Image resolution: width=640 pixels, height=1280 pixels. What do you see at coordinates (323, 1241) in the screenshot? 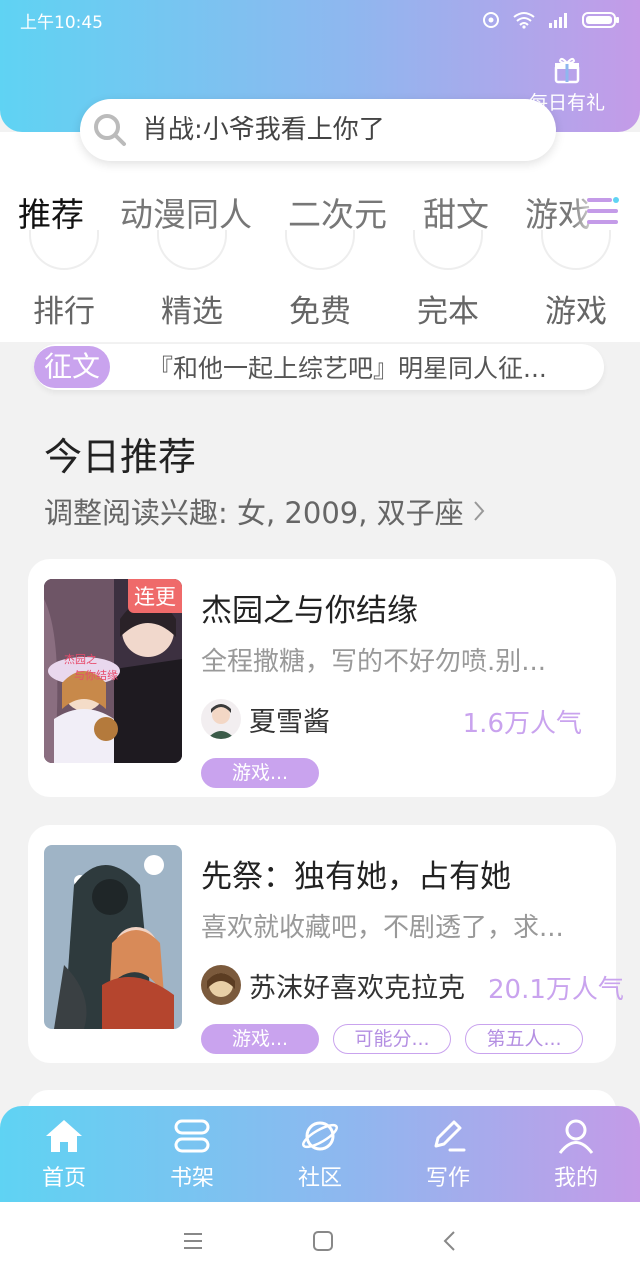
I see `home-square-icon` at bounding box center [323, 1241].